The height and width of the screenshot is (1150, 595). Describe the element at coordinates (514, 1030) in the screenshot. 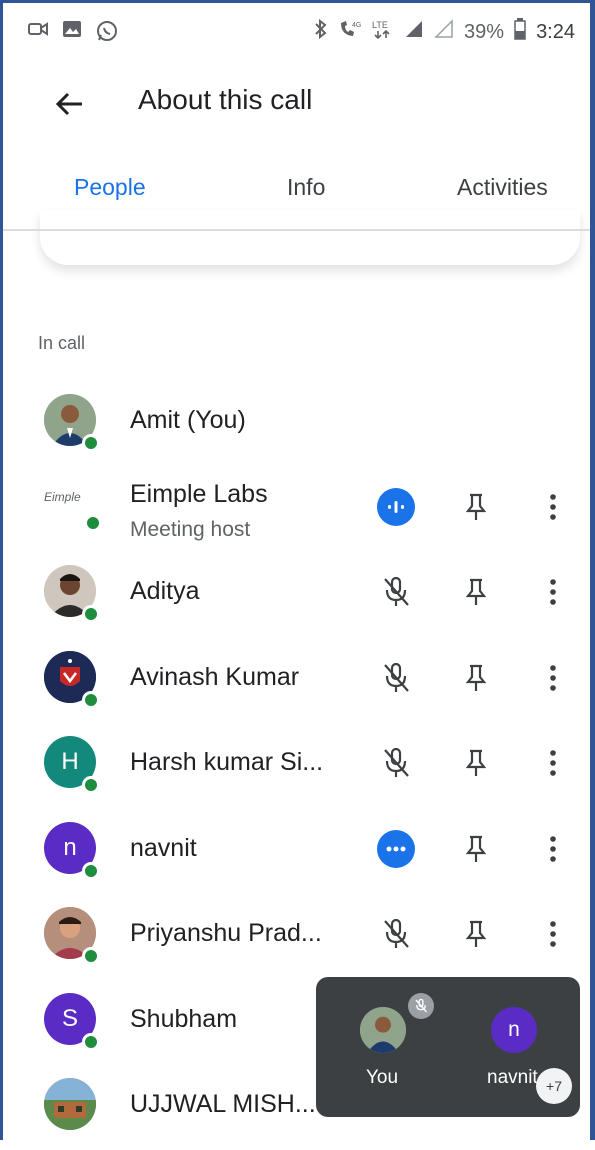

I see `pip-navnit-avatar: n` at that location.